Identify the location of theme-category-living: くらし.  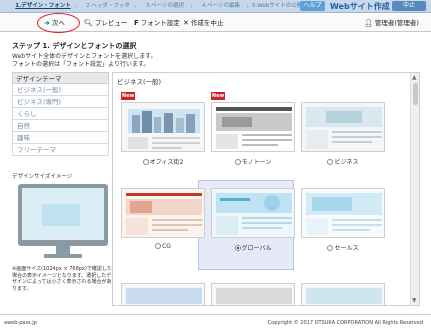
(60, 114).